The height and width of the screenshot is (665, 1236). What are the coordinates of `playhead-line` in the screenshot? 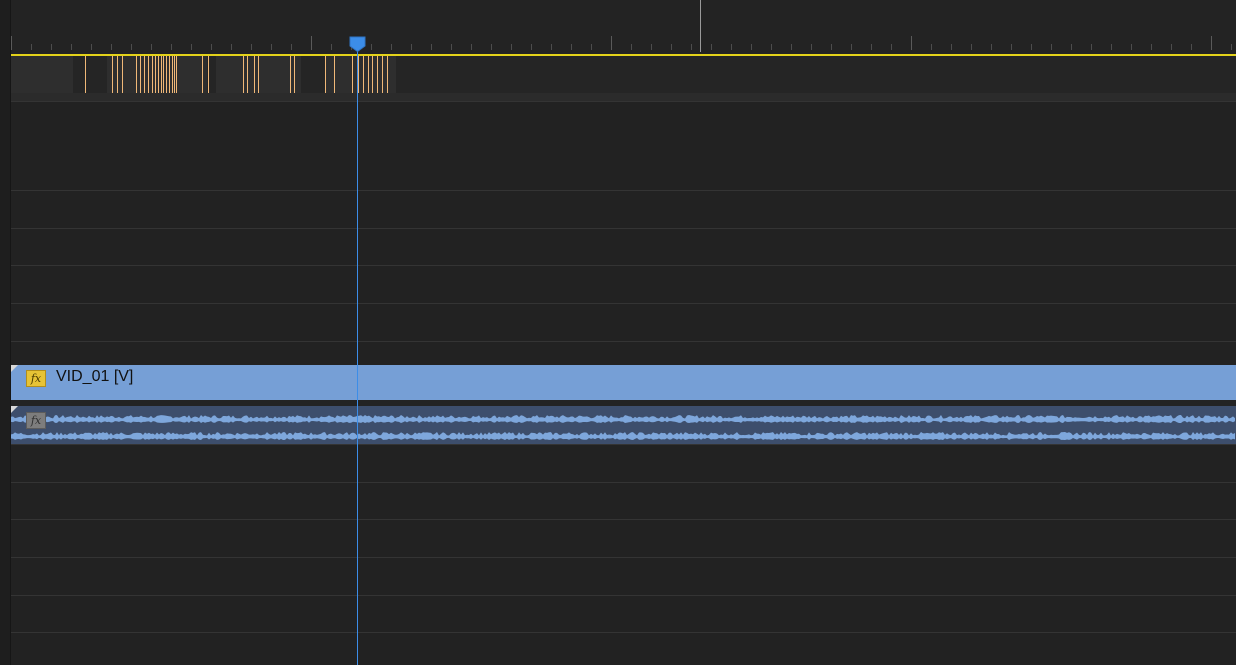 It's located at (357, 353).